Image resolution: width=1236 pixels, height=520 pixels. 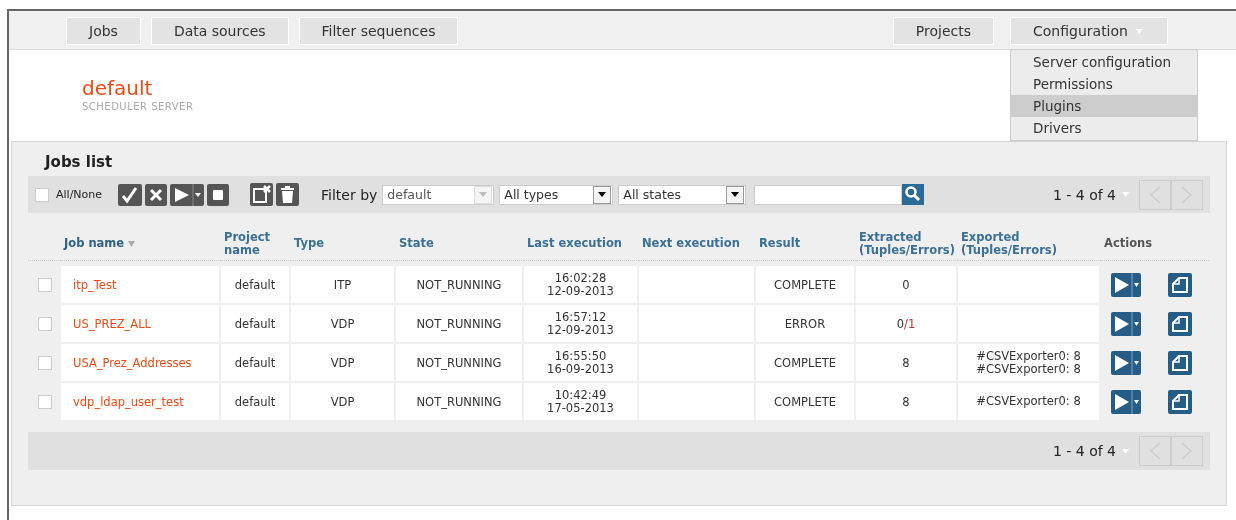 What do you see at coordinates (103, 31) in the screenshot?
I see `nav-tab: Jobs` at bounding box center [103, 31].